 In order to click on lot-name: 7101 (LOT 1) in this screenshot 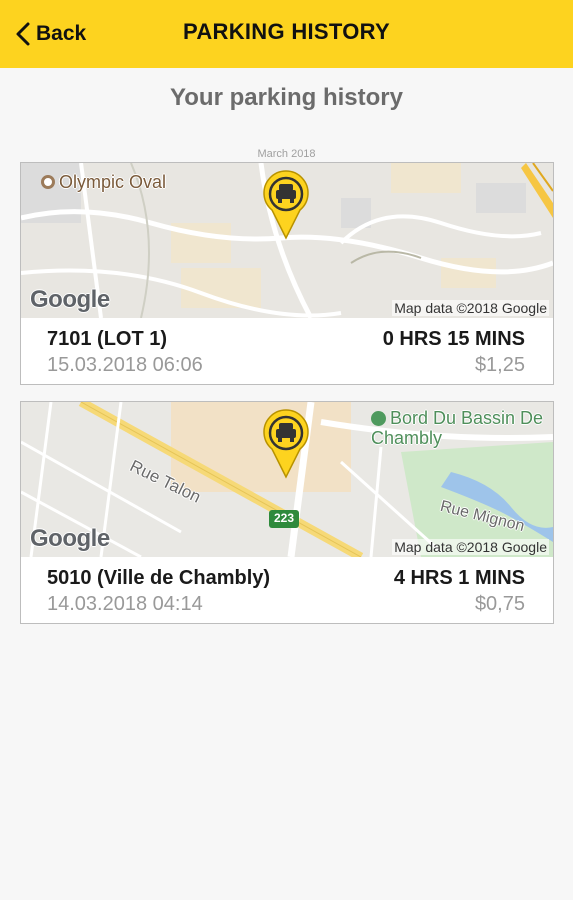, I will do `click(107, 339)`.